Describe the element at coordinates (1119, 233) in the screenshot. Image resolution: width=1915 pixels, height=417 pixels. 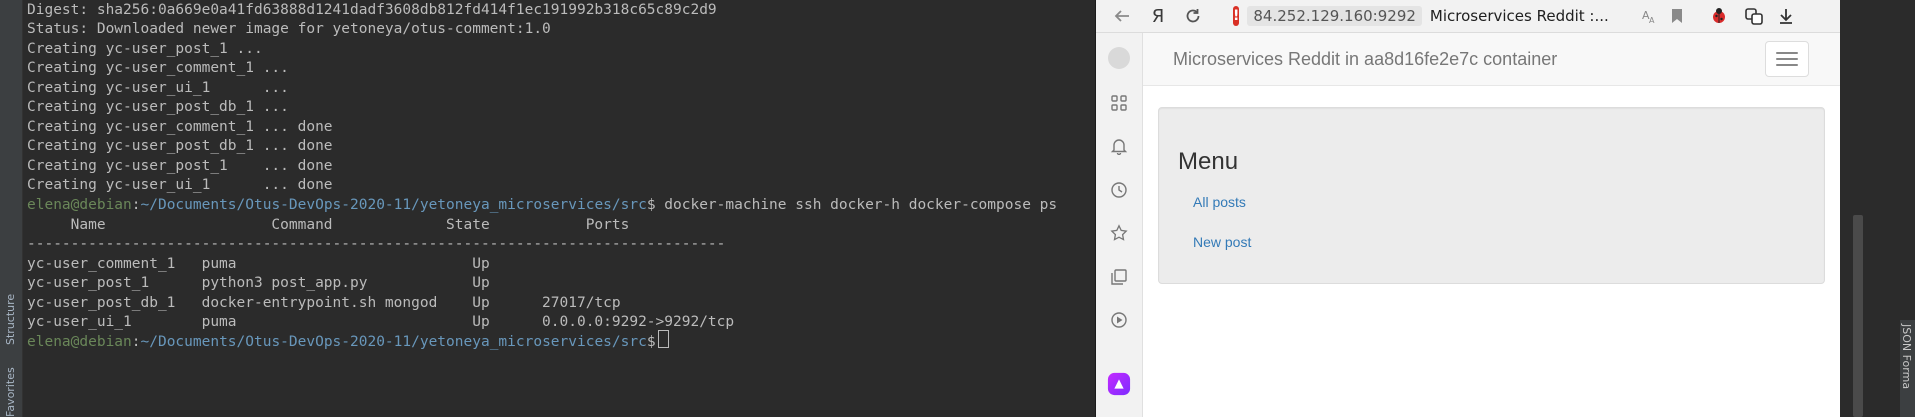
I see `star-icon` at that location.